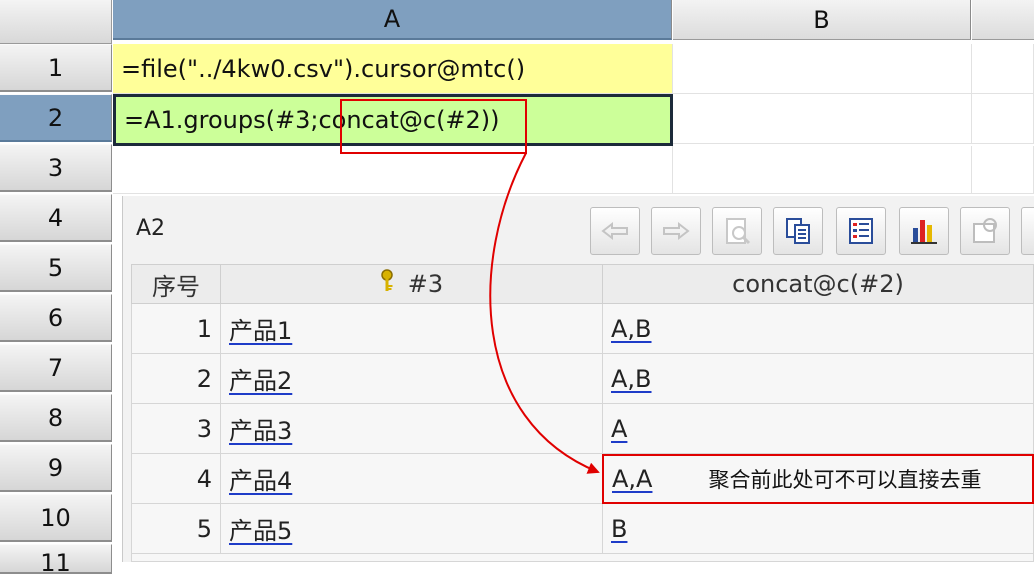 The width and height of the screenshot is (1034, 577). I want to click on annotation-box, so click(433, 126).